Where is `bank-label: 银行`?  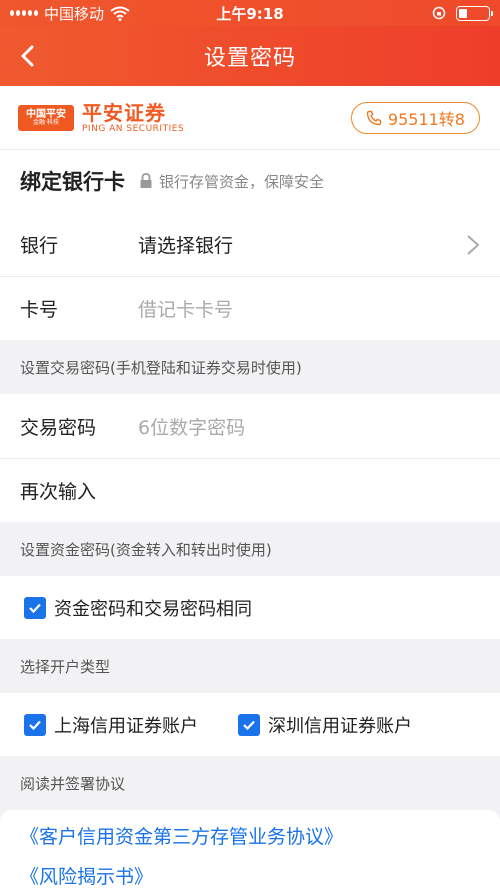
bank-label: 银行 is located at coordinates (39, 245).